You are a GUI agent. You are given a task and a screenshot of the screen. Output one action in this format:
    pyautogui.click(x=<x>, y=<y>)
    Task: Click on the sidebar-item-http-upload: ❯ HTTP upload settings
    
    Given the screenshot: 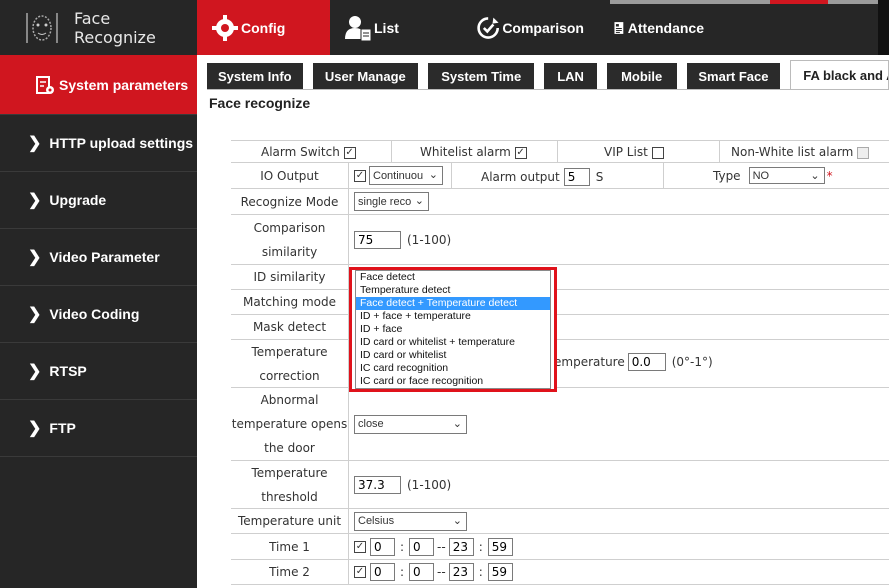 What is the action you would take?
    pyautogui.click(x=98, y=143)
    